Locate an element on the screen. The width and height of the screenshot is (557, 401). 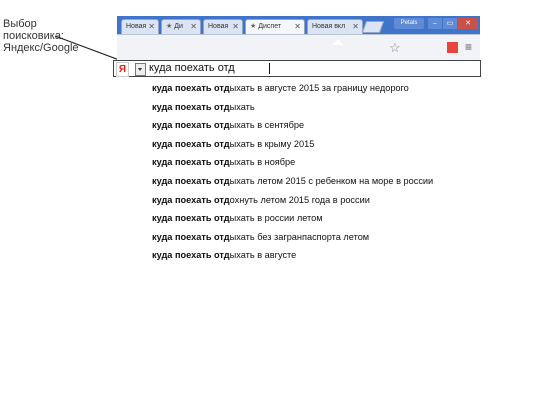
suggestion-item: куда поехать отдыхать в россии летом is located at coordinates (292, 218).